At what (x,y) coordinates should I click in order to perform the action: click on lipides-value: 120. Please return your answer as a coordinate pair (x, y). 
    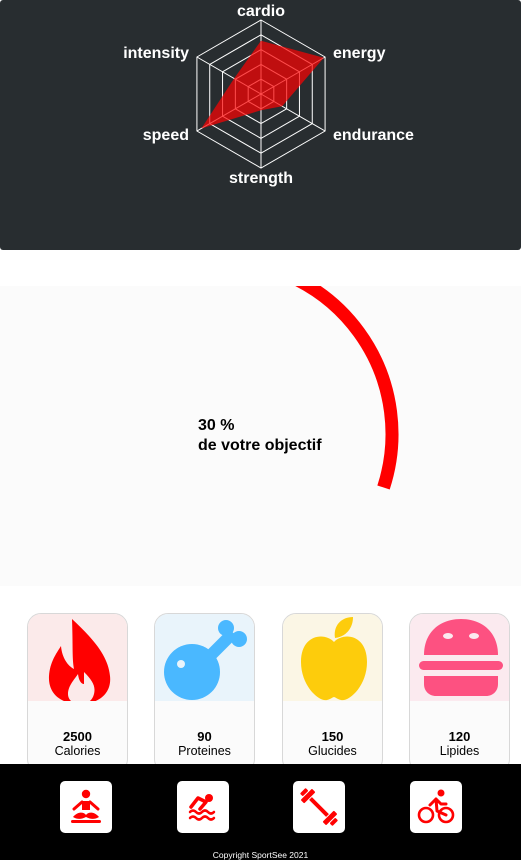
    Looking at the image, I should click on (459, 736).